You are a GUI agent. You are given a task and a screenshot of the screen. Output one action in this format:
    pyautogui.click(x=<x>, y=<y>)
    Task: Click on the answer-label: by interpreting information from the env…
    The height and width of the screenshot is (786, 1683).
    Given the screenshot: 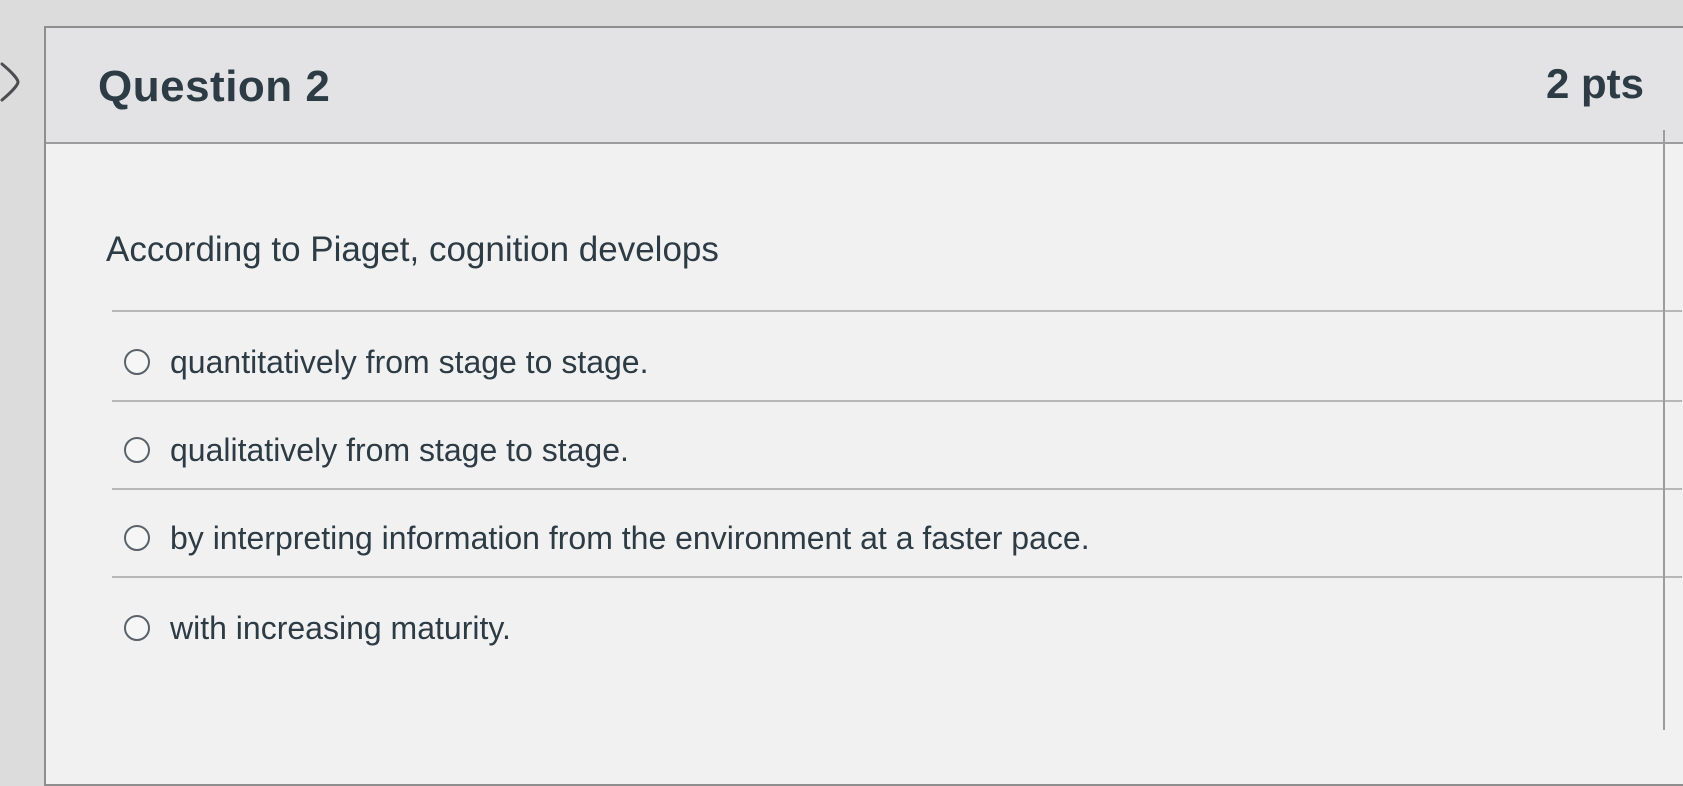 What is the action you would take?
    pyautogui.click(x=630, y=537)
    